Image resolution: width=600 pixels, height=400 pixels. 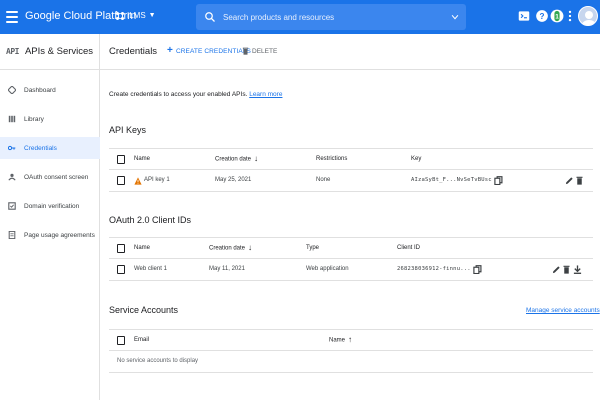 I want to click on project-selector: ILMS ▼, so click(x=136, y=15).